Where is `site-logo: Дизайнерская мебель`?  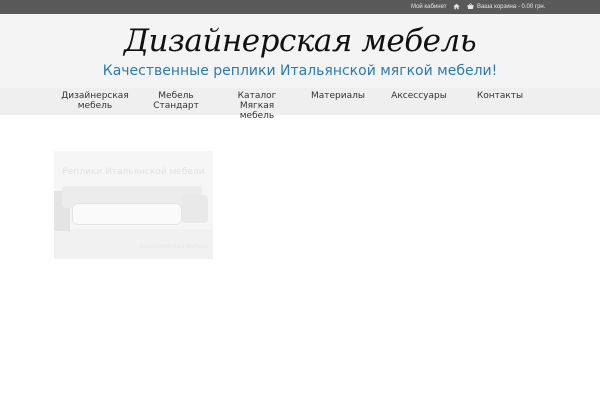
site-logo: Дизайнерская мебель is located at coordinates (300, 41).